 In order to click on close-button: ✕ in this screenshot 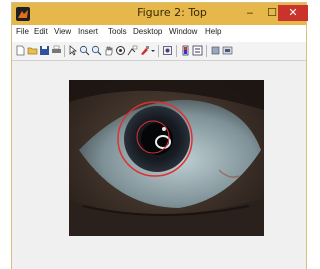, I will do `click(293, 13)`.